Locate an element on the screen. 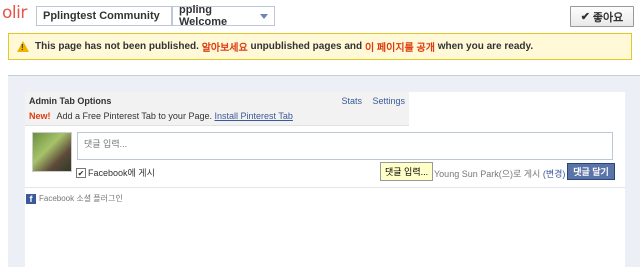 The image size is (640, 267). breadcrumb-page-select: ppling Welcome is located at coordinates (223, 16).